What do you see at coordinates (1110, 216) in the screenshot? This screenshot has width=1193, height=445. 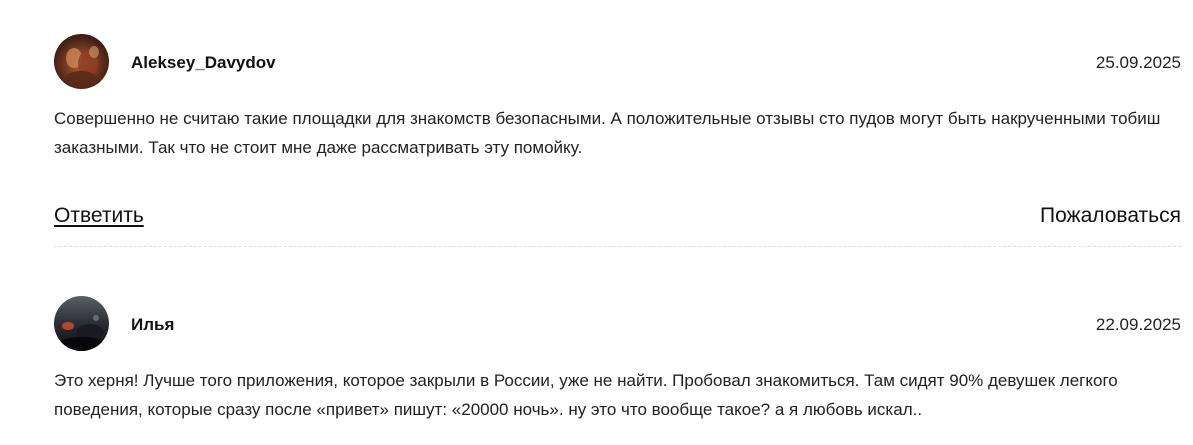 I see `report-button: Пожаловаться` at bounding box center [1110, 216].